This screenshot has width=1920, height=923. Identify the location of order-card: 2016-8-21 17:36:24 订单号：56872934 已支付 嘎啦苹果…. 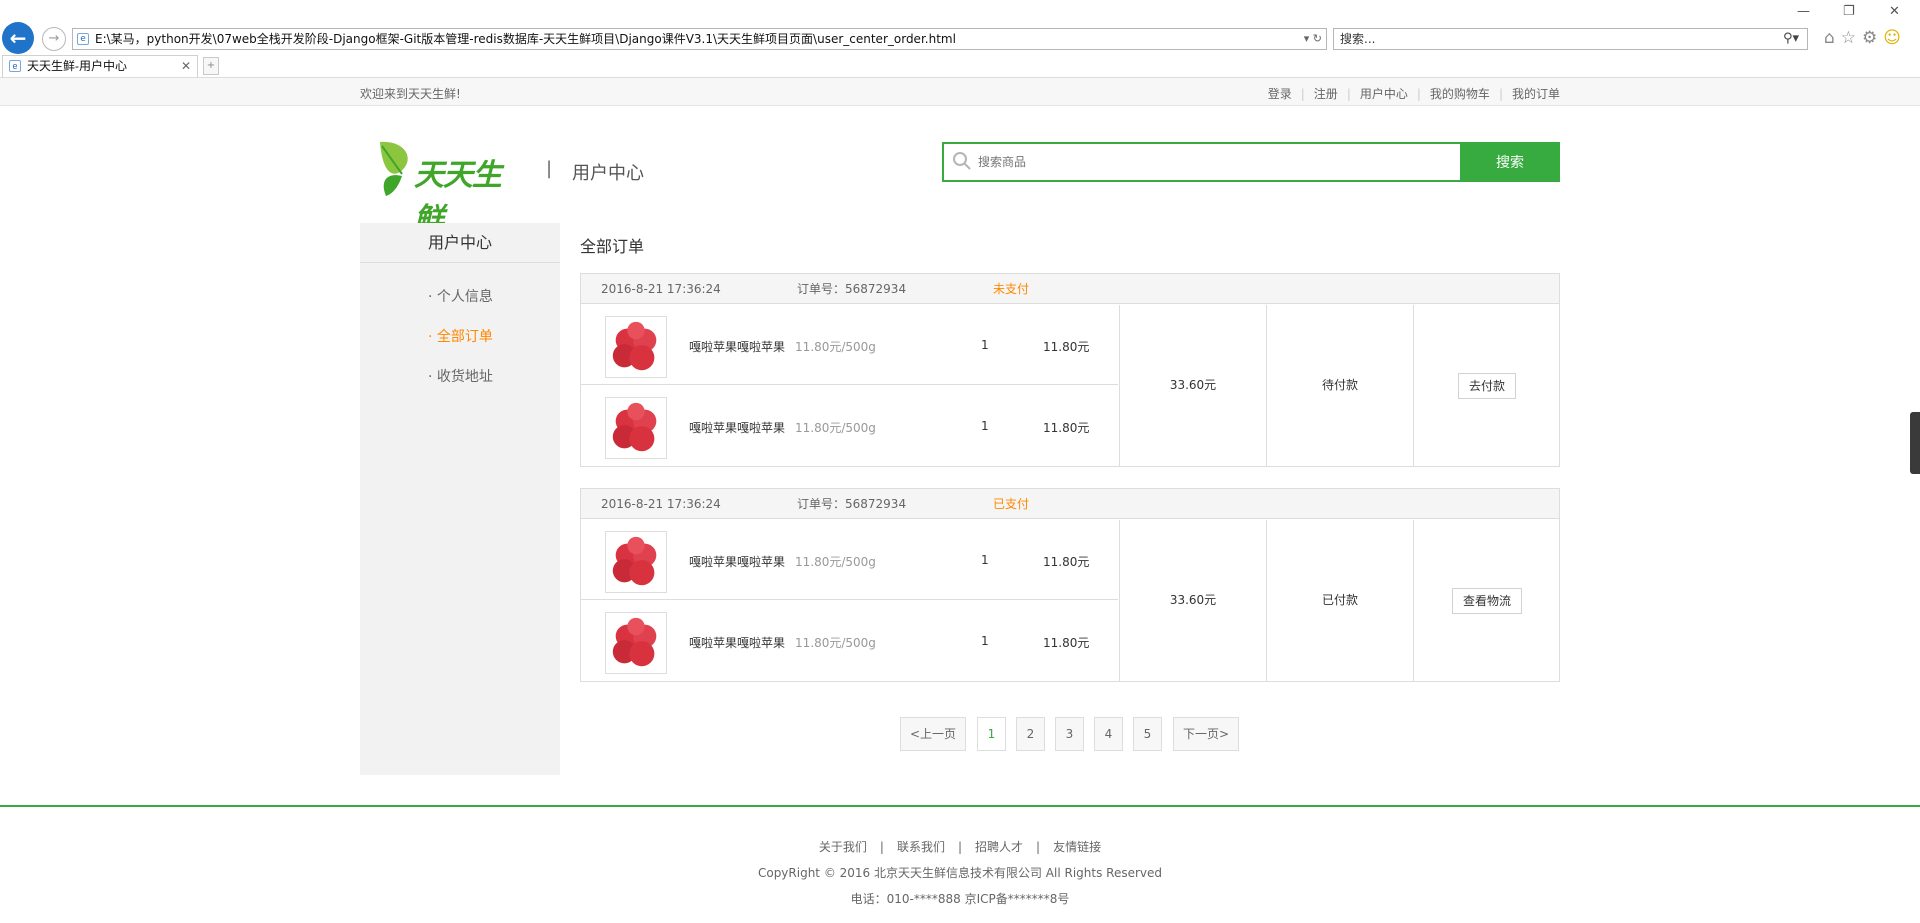
(1070, 585).